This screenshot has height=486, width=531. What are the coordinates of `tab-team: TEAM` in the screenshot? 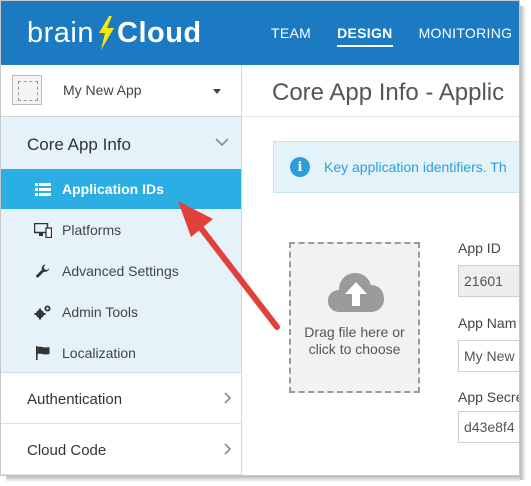 It's located at (291, 33).